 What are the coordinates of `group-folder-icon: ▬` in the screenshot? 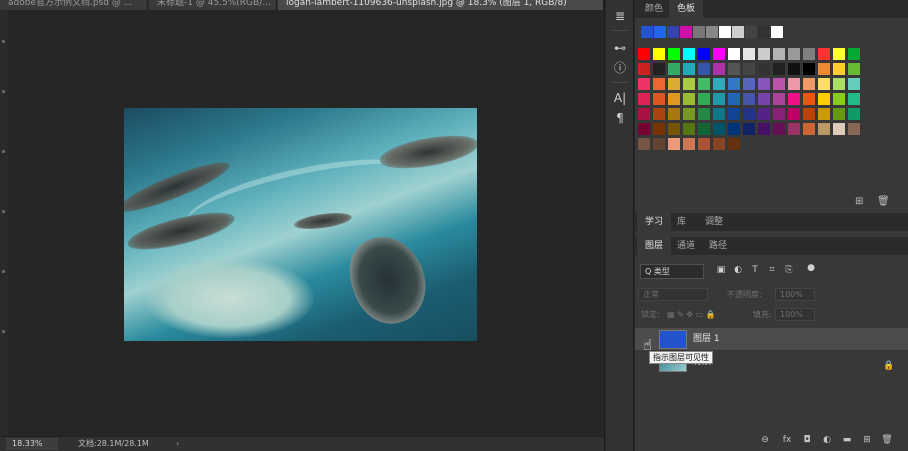 It's located at (847, 440).